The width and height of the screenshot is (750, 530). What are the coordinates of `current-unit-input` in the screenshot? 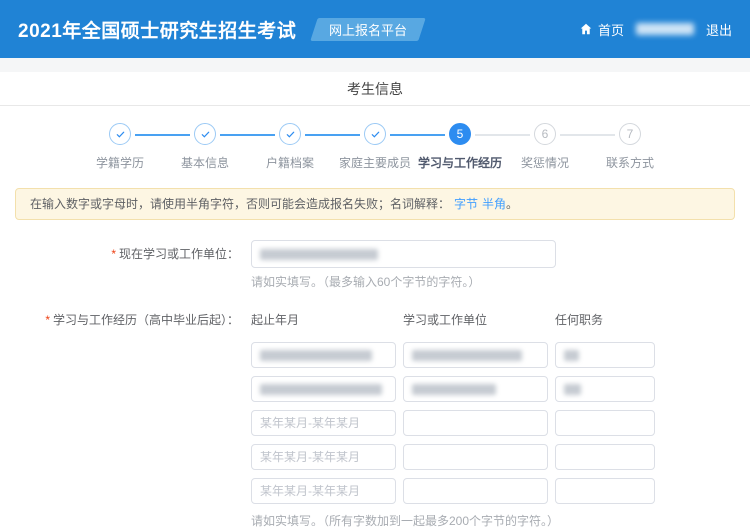 It's located at (403, 254).